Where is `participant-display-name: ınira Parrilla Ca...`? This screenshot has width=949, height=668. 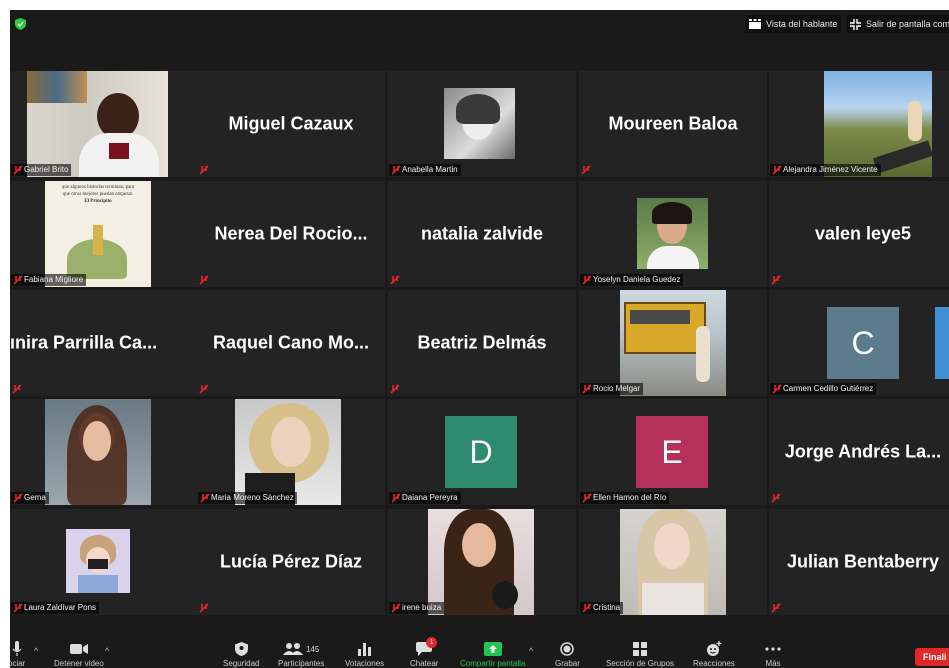
participant-display-name: ınira Parrilla Ca... is located at coordinates (84, 342).